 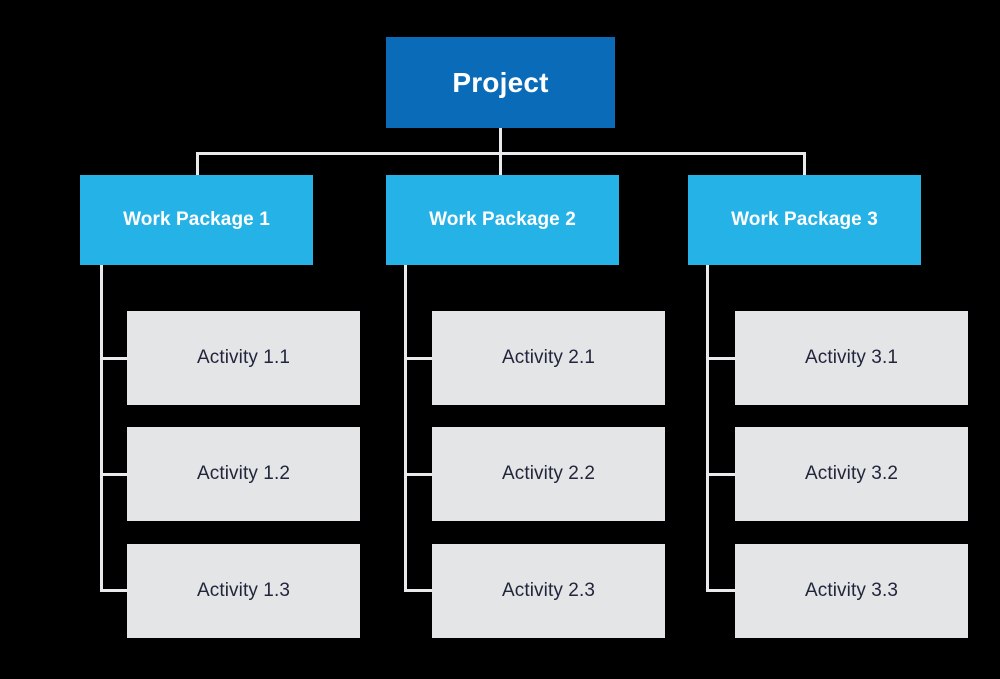 I want to click on node-work-package-1: Work Package 1, so click(x=196, y=220).